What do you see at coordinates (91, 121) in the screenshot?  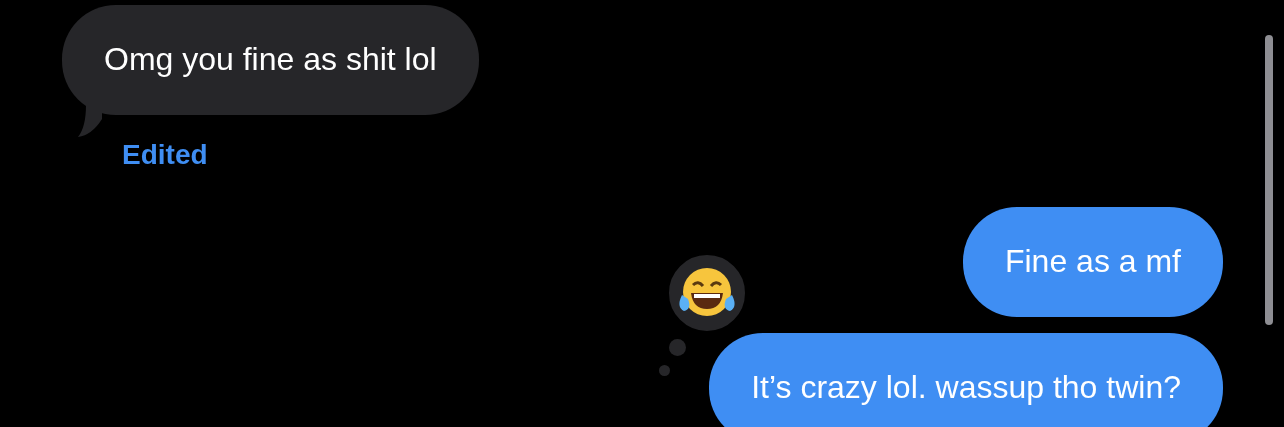 I see `bubble-tail-icon` at bounding box center [91, 121].